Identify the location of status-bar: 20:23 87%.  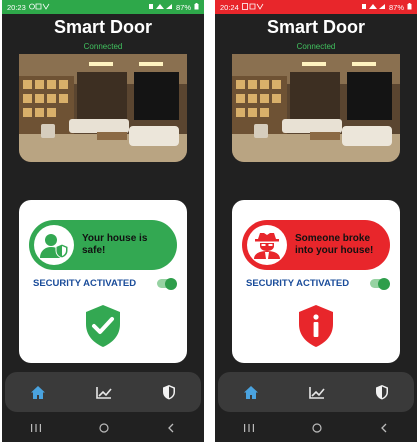
(103, 7).